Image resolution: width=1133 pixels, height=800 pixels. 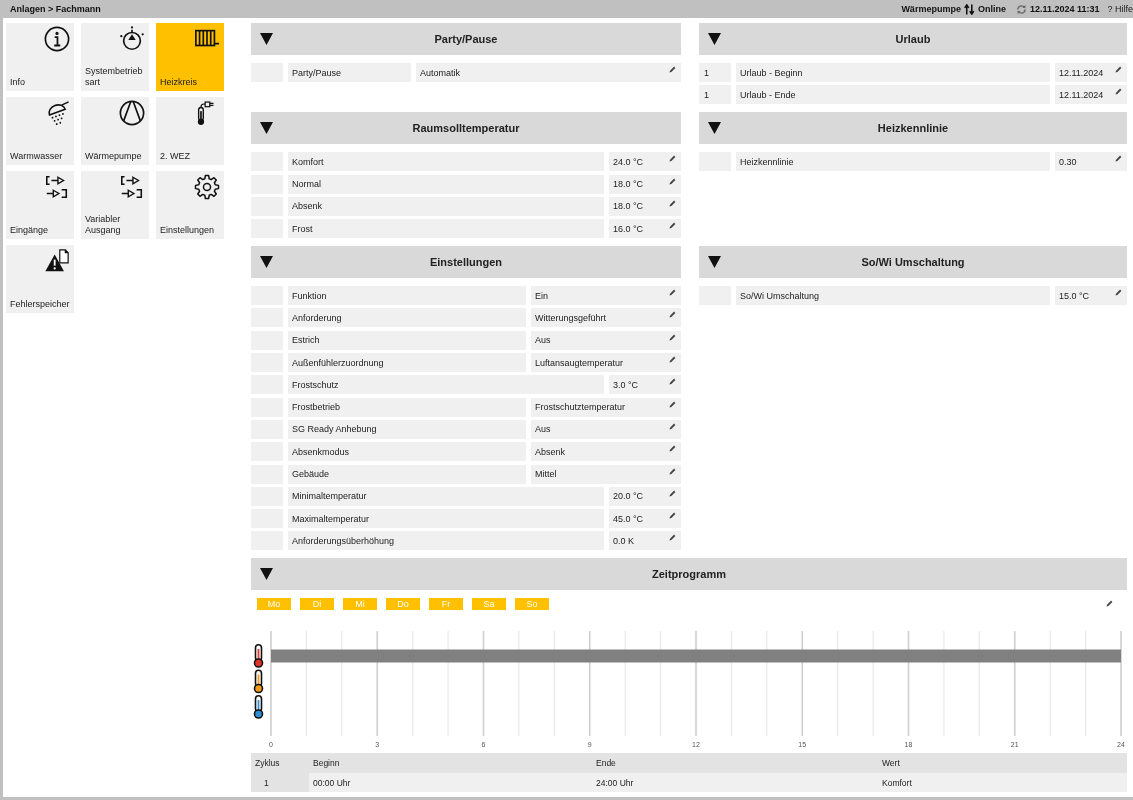 What do you see at coordinates (446, 184) in the screenshot?
I see `label-cell: Normal` at bounding box center [446, 184].